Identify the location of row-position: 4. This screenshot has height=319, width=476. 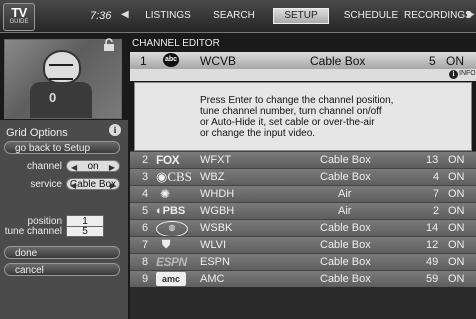
(145, 194).